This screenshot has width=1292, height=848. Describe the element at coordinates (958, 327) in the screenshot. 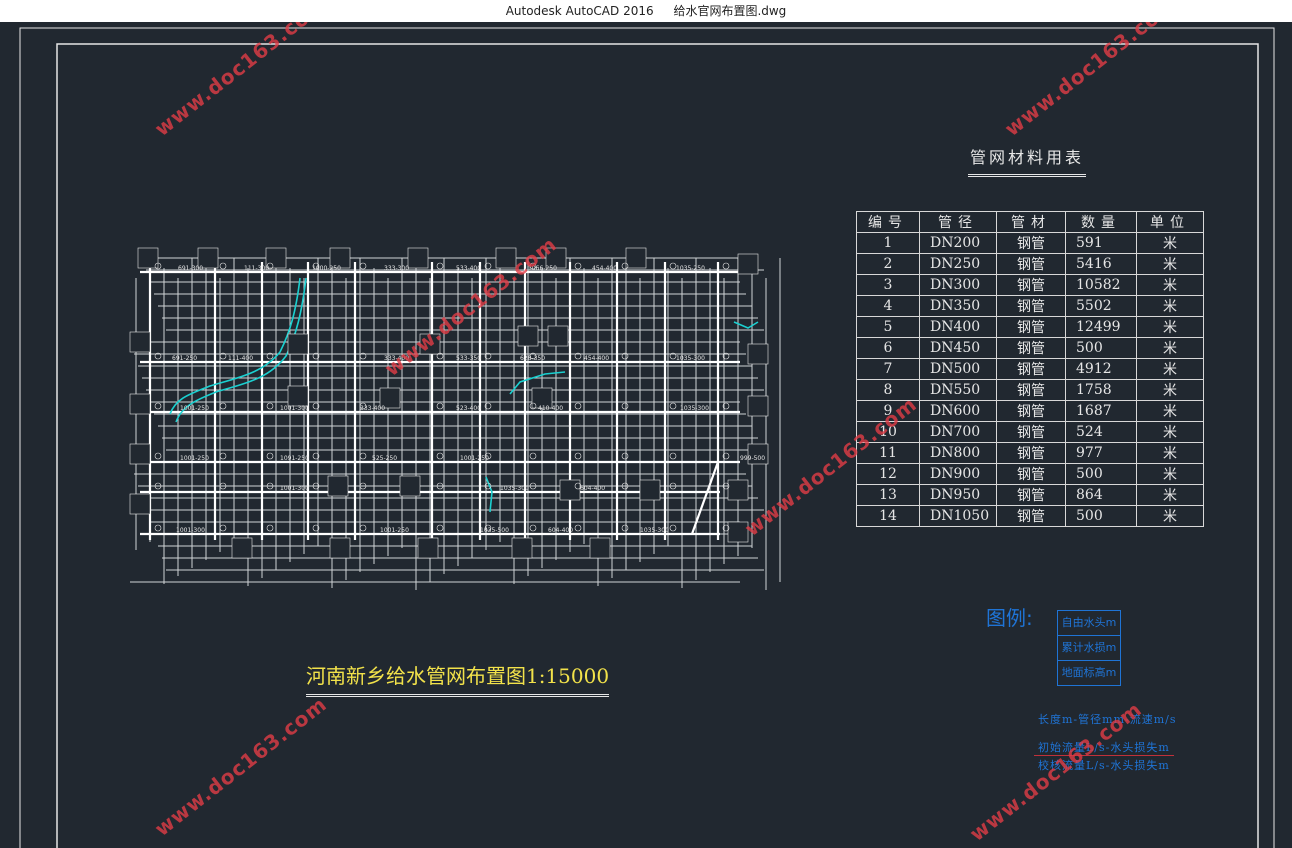

I see `cell-diameter: DN400` at that location.